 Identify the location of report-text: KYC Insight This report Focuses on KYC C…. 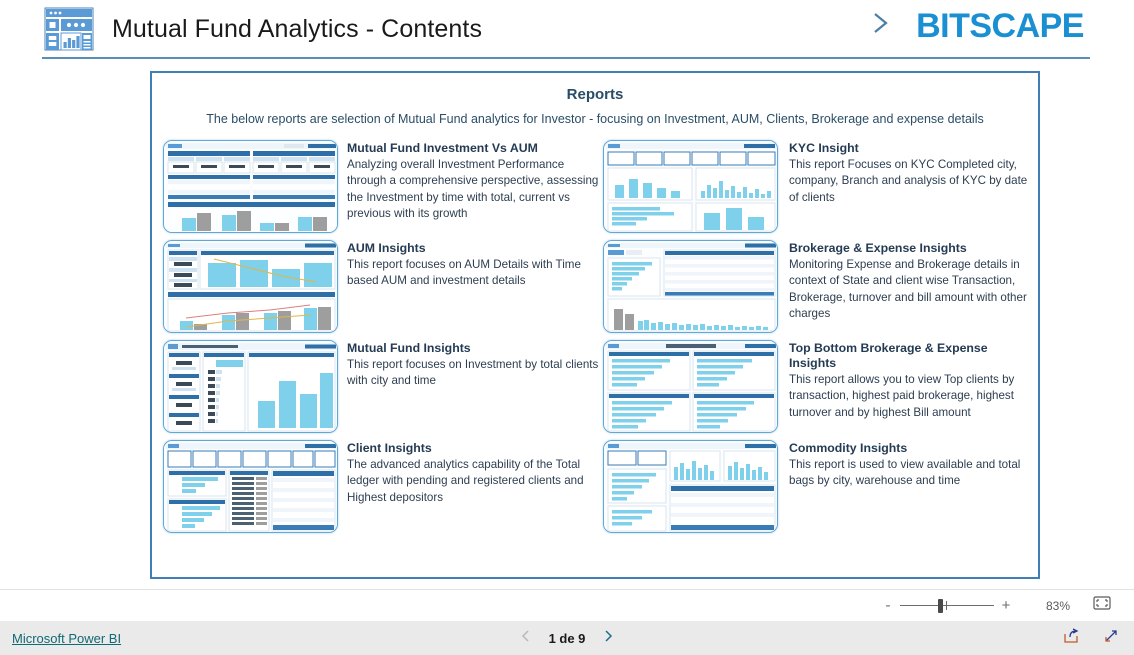
(903, 171).